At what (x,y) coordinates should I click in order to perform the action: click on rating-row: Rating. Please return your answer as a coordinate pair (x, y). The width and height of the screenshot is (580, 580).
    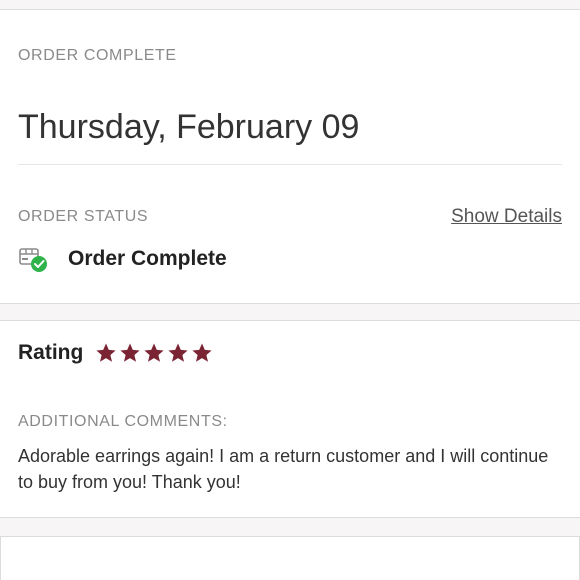
    Looking at the image, I should click on (116, 353).